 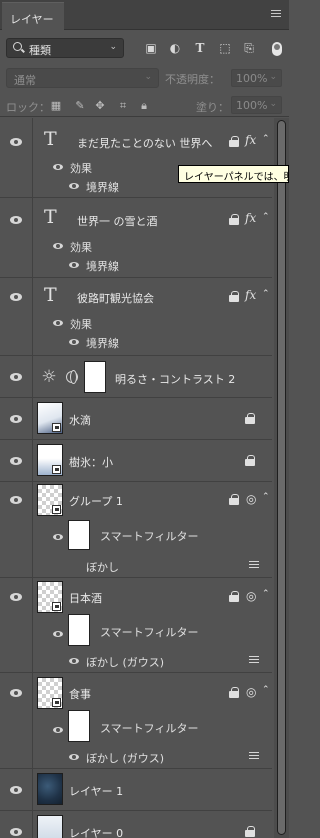 I want to click on pixel-layer-filter-icon: ▣, so click(x=151, y=48).